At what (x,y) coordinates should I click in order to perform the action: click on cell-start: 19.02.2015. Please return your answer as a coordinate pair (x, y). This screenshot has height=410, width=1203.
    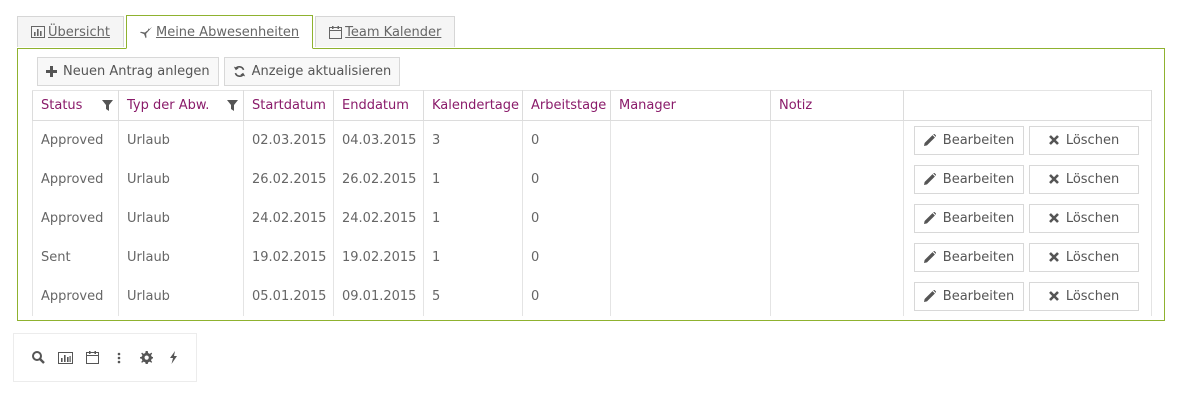
    Looking at the image, I should click on (288, 257).